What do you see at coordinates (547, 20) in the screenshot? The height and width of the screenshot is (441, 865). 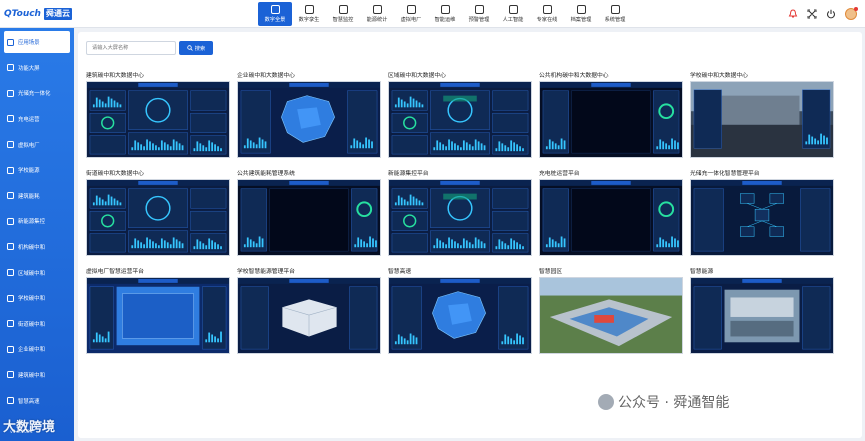 I see `nav-item-label: 专家在线` at bounding box center [547, 20].